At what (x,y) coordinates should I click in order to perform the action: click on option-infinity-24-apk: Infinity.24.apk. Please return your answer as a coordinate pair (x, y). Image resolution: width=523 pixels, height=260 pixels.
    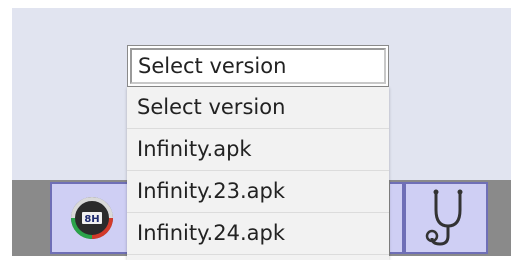
    Looking at the image, I should click on (258, 234).